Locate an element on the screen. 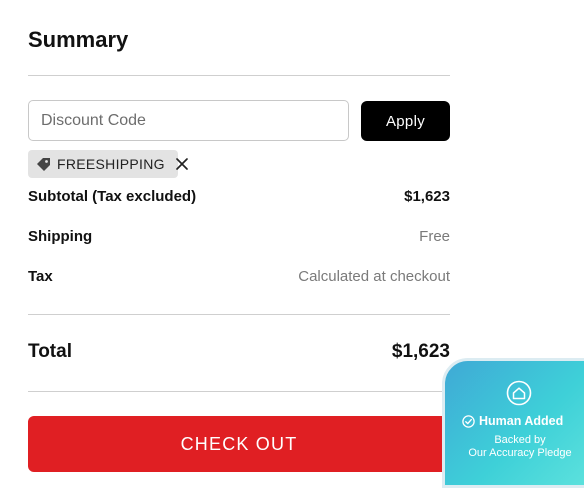 Image resolution: width=584 pixels, height=488 pixels. tax-label: Tax is located at coordinates (40, 276).